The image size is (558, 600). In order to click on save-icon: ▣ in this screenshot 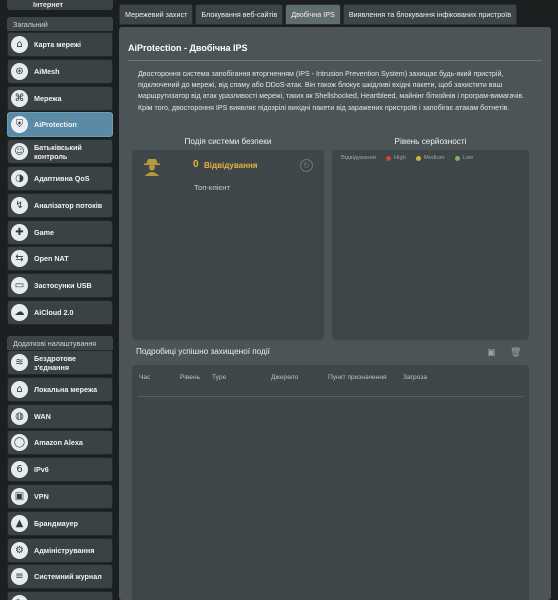, I will do `click(491, 353)`.